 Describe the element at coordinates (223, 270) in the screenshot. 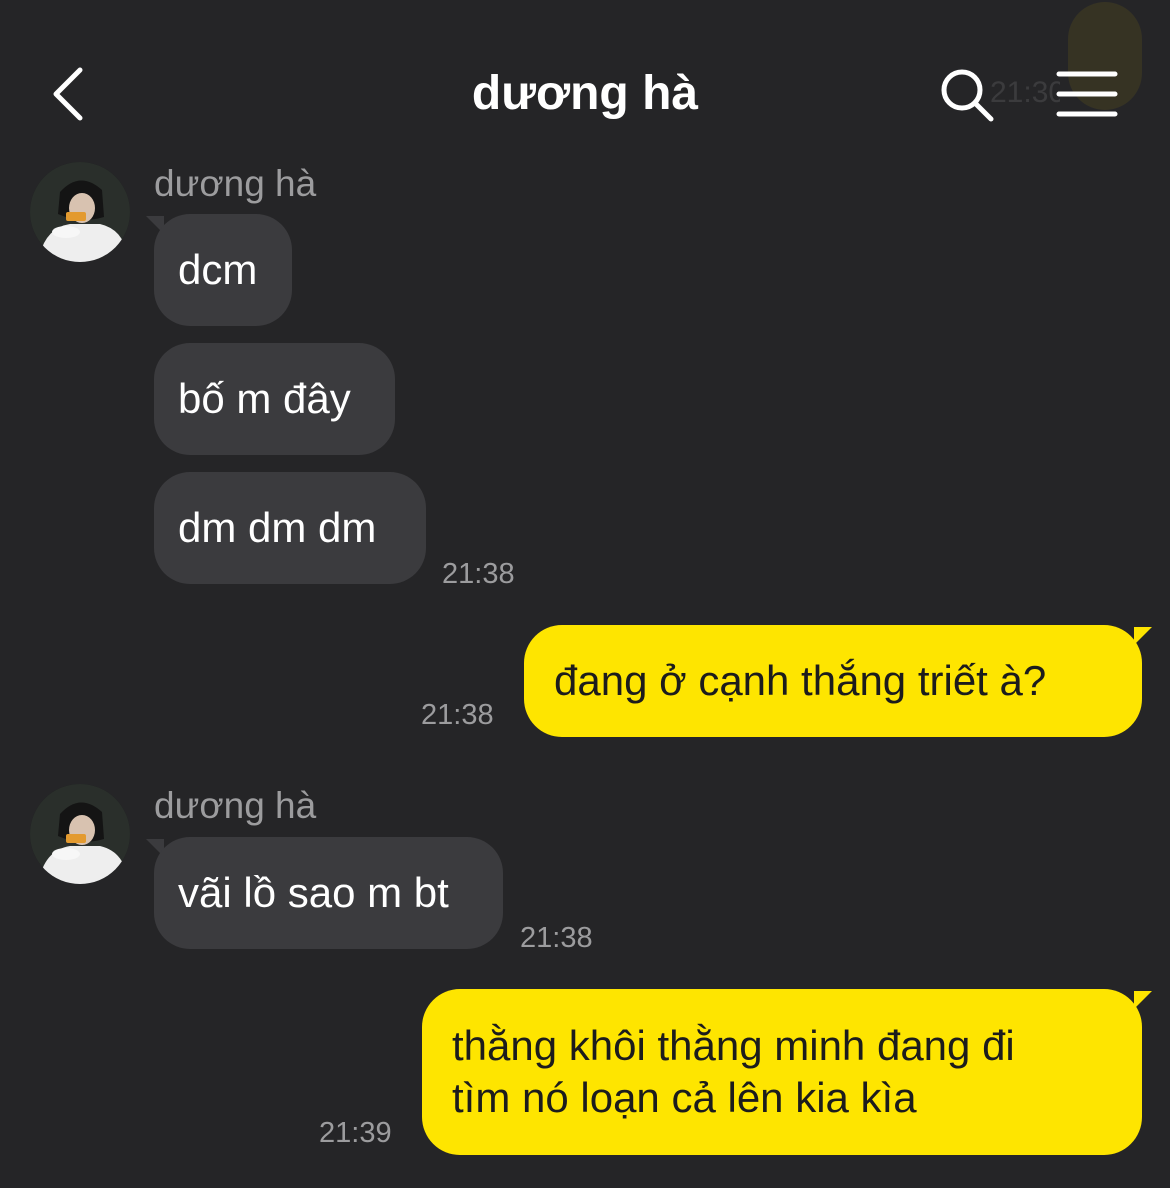

I see `message-bubble: dcm` at that location.